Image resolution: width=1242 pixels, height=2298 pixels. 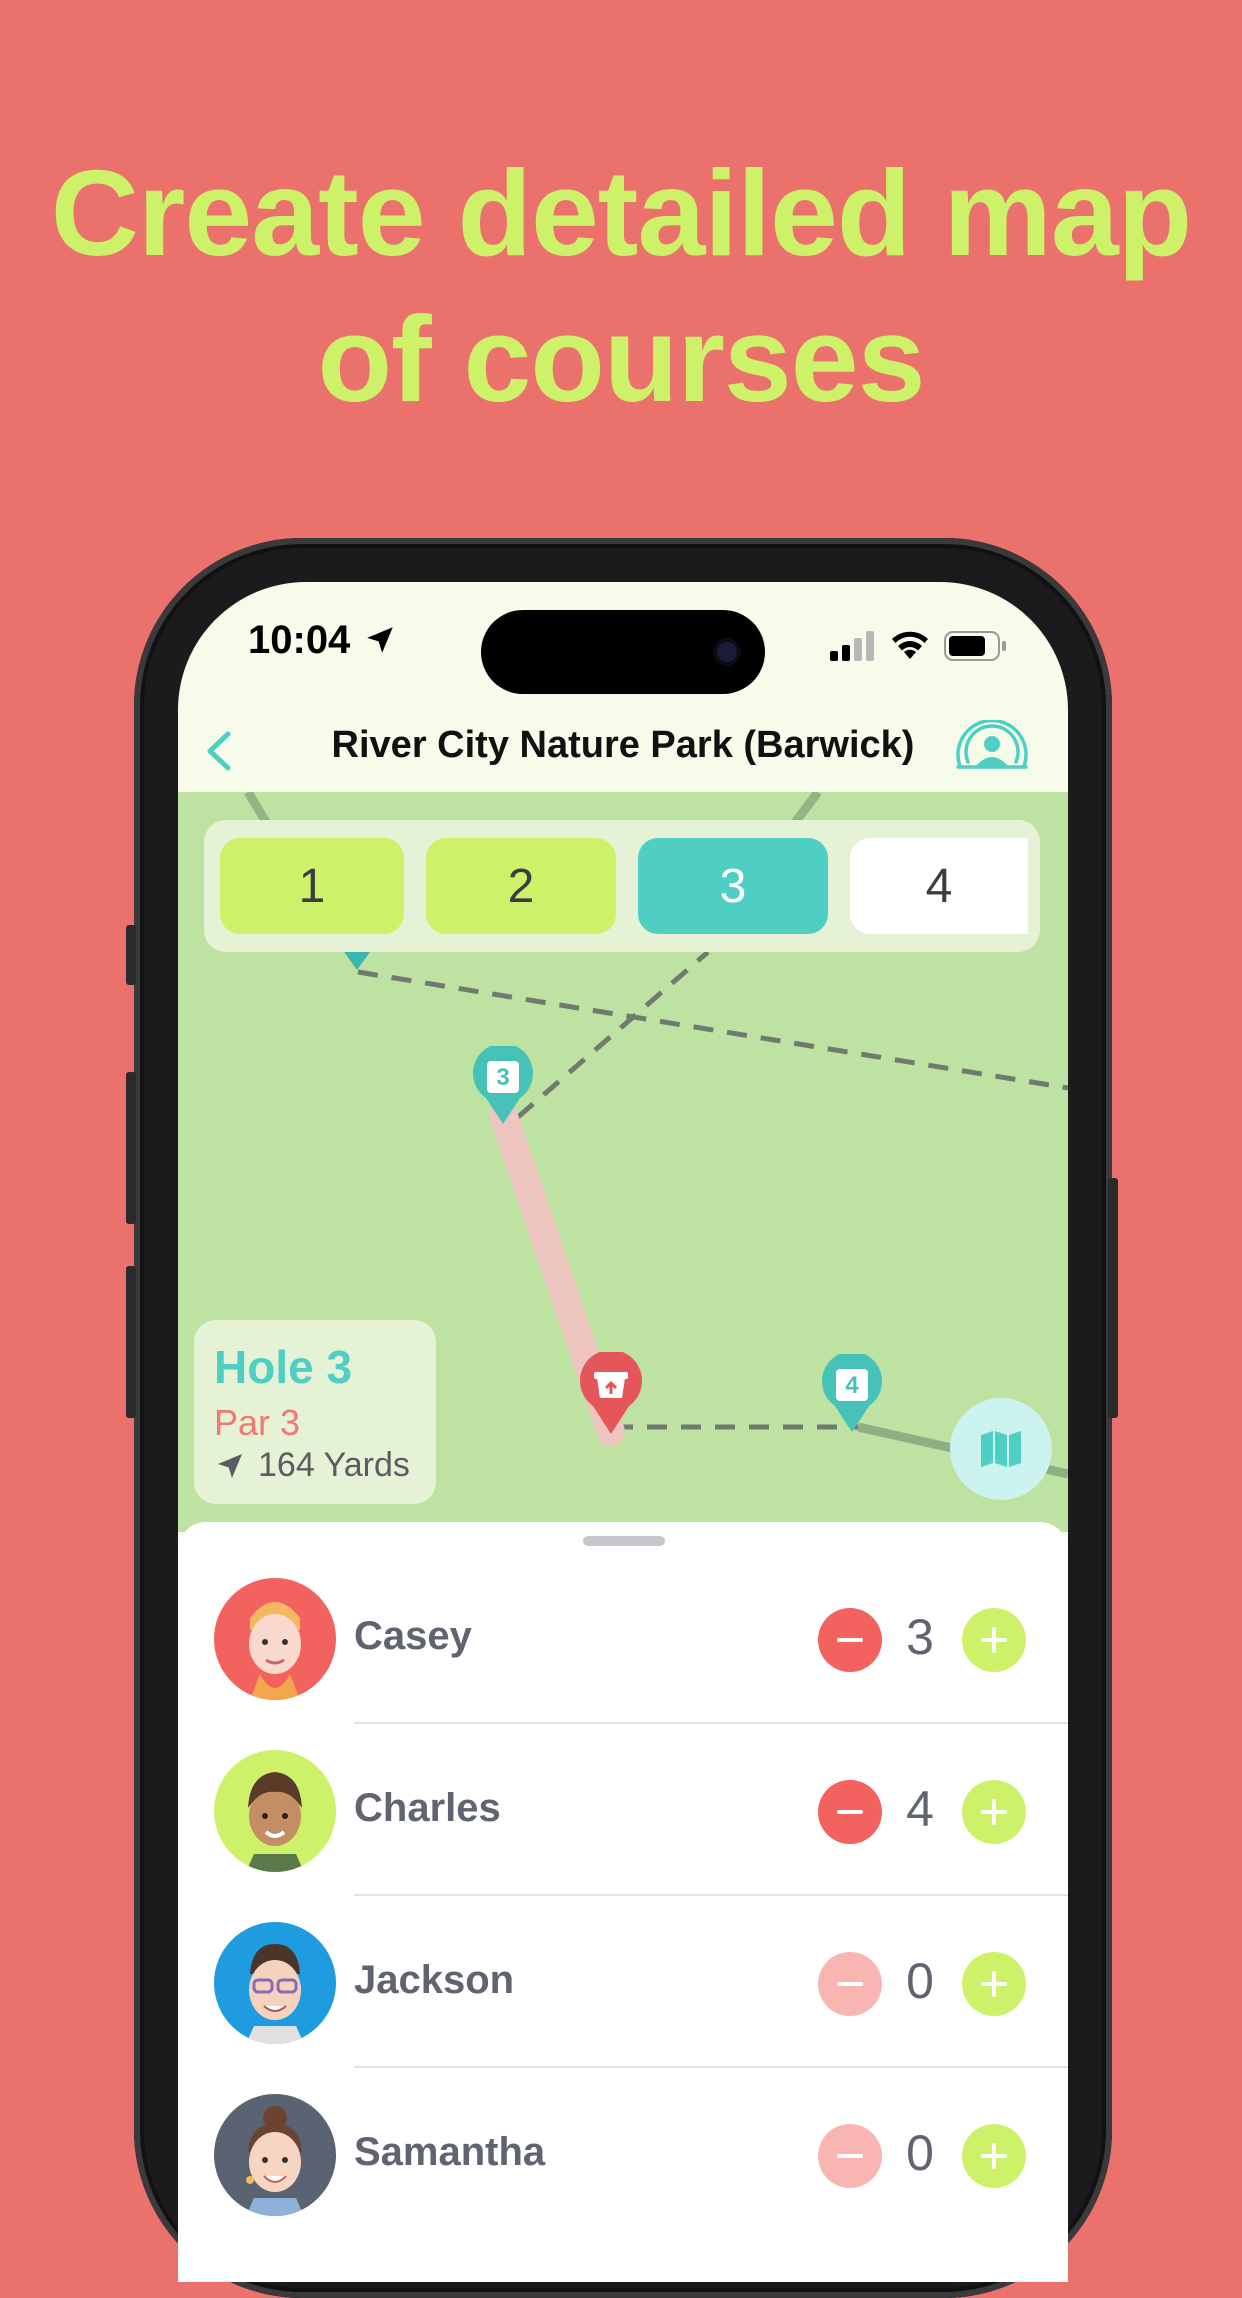 What do you see at coordinates (733, 886) in the screenshot?
I see `hole-tab-3: 3` at bounding box center [733, 886].